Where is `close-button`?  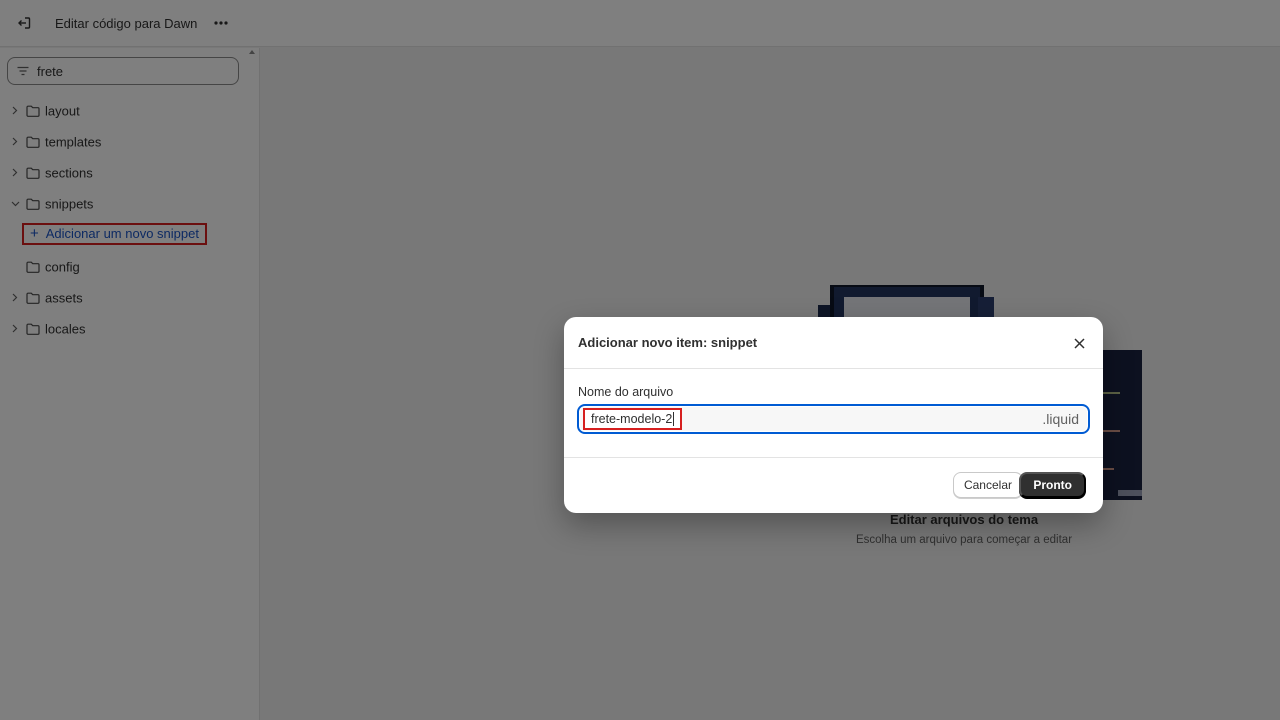
close-button is located at coordinates (1079, 343).